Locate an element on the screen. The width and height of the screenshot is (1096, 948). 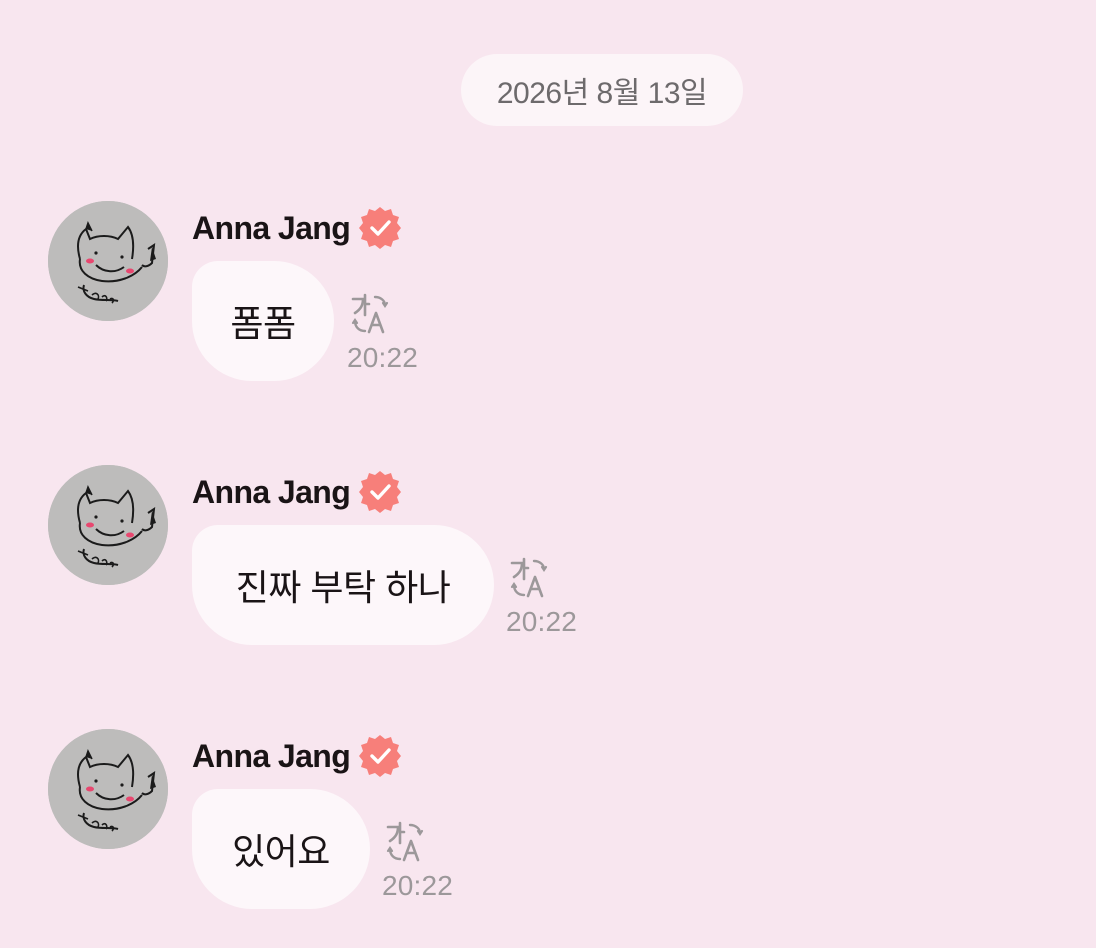
message-bubble: 폼폼 is located at coordinates (263, 321).